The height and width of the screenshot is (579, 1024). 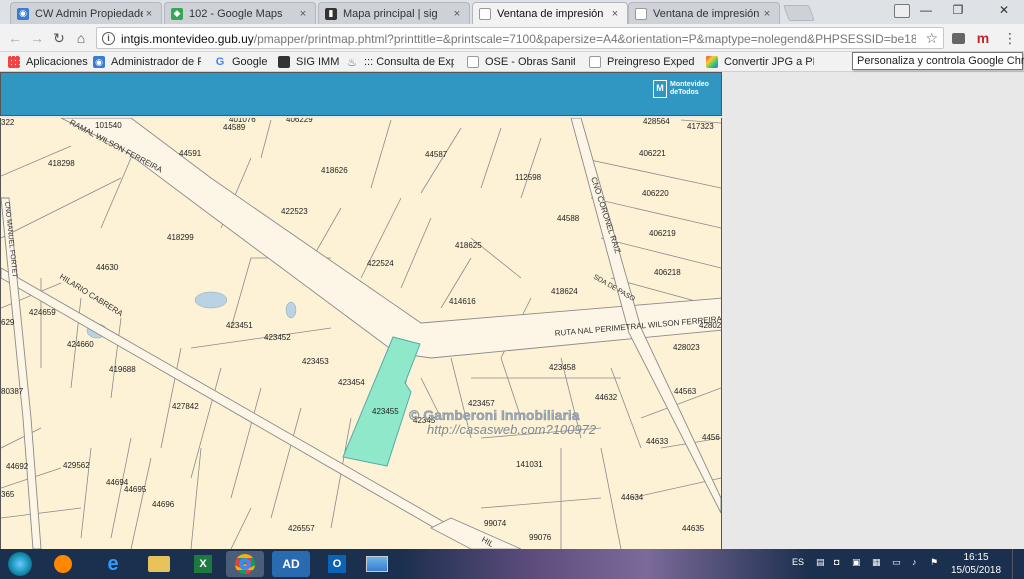 What do you see at coordinates (934, 562) in the screenshot?
I see `flag-tray-icon: ⚑` at bounding box center [934, 562].